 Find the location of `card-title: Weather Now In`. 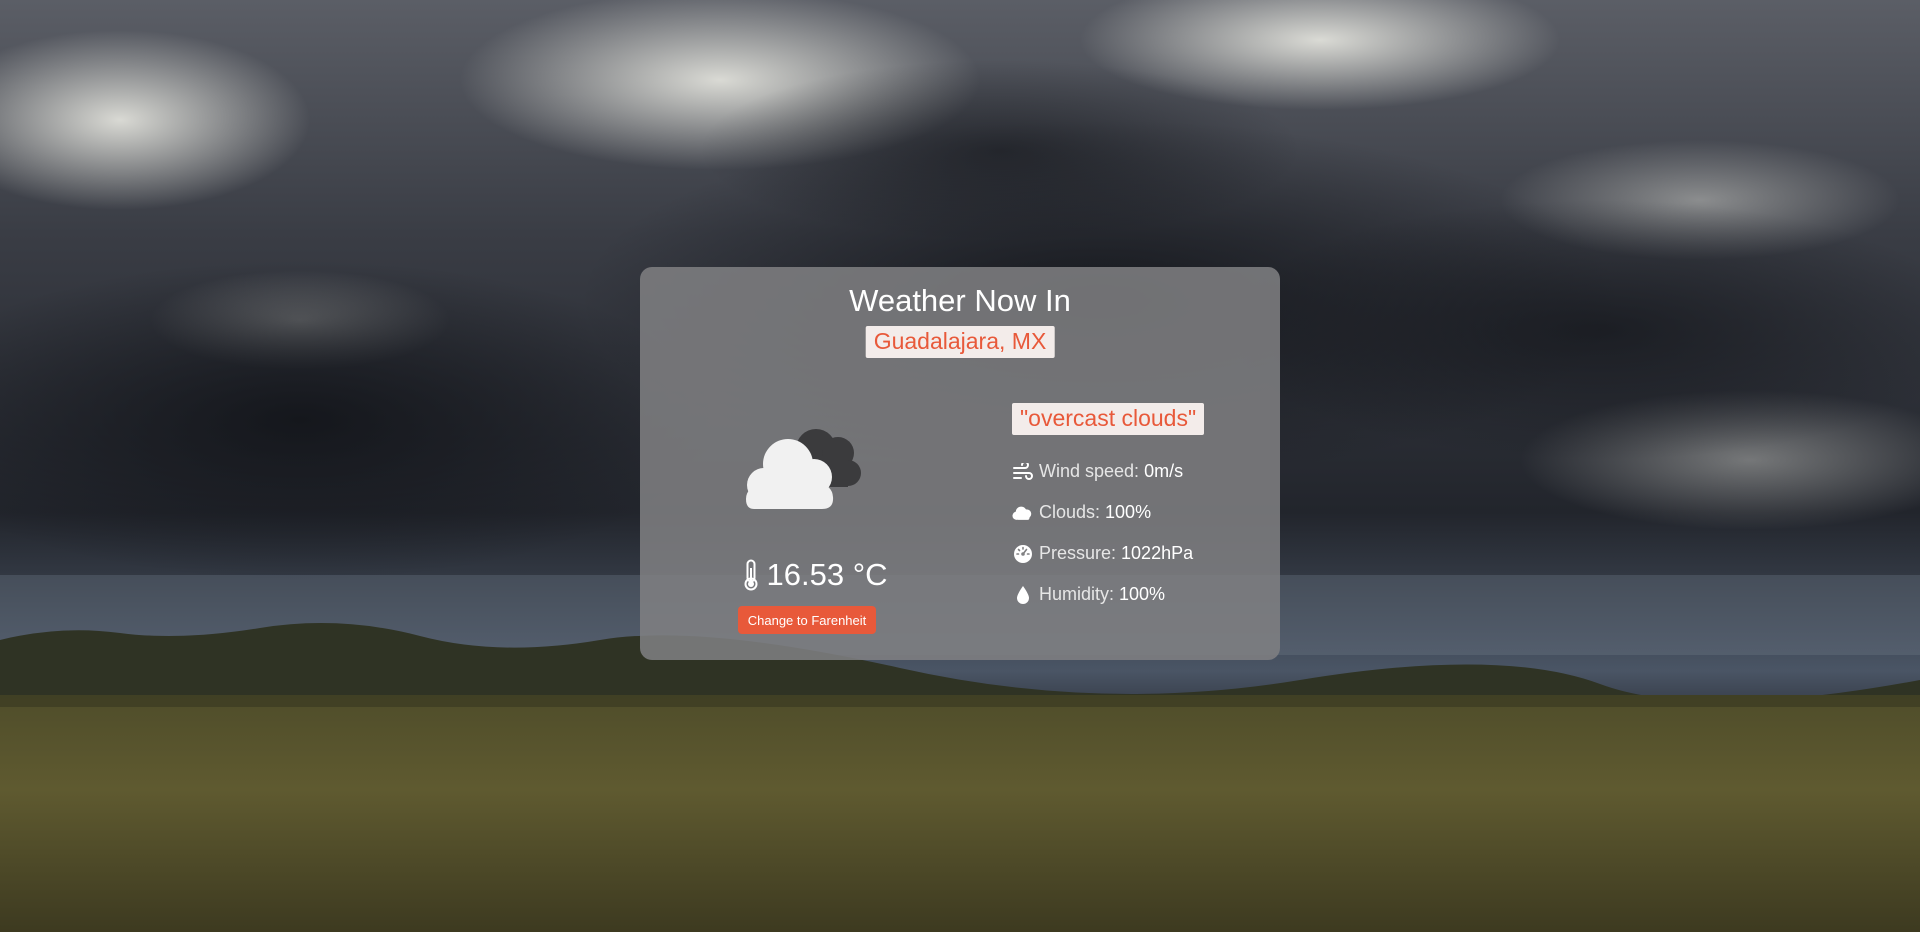

card-title: Weather Now In is located at coordinates (960, 300).